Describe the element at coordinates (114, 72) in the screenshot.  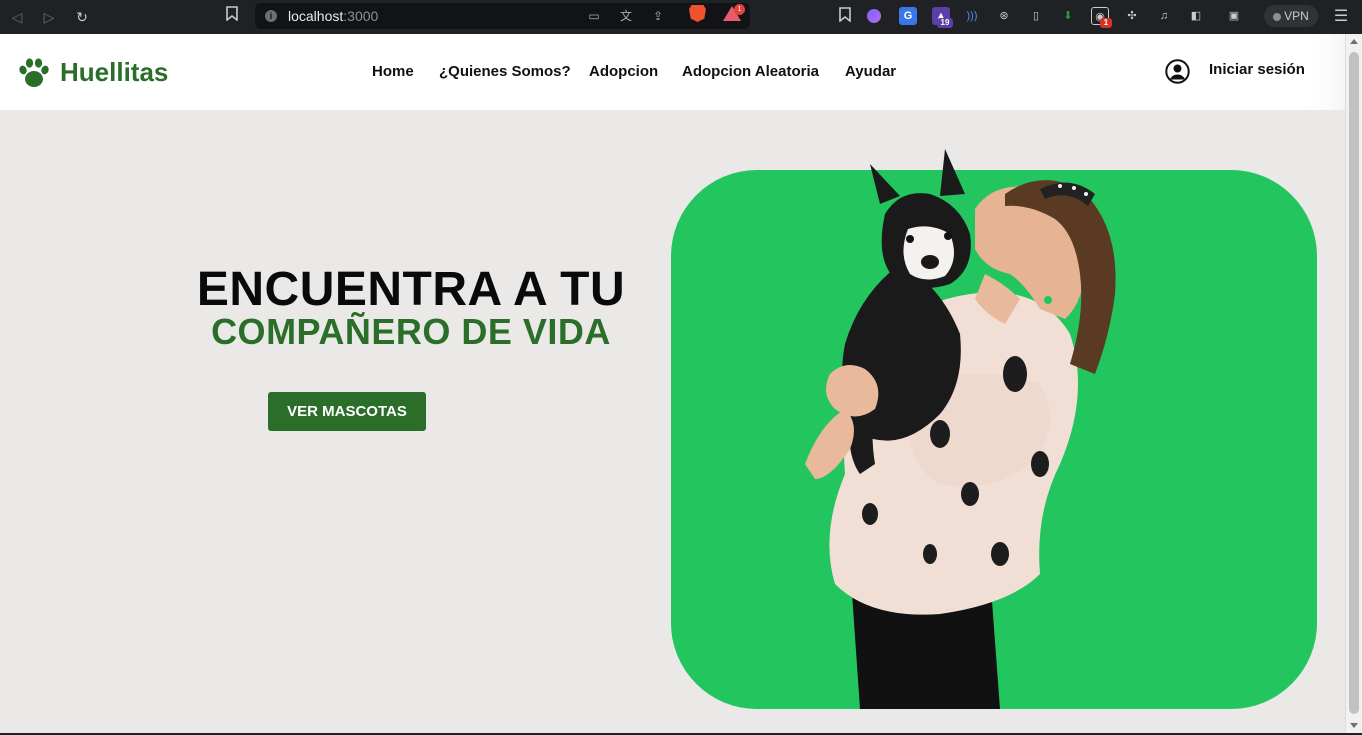
I see `brand-name: Huellitas` at that location.